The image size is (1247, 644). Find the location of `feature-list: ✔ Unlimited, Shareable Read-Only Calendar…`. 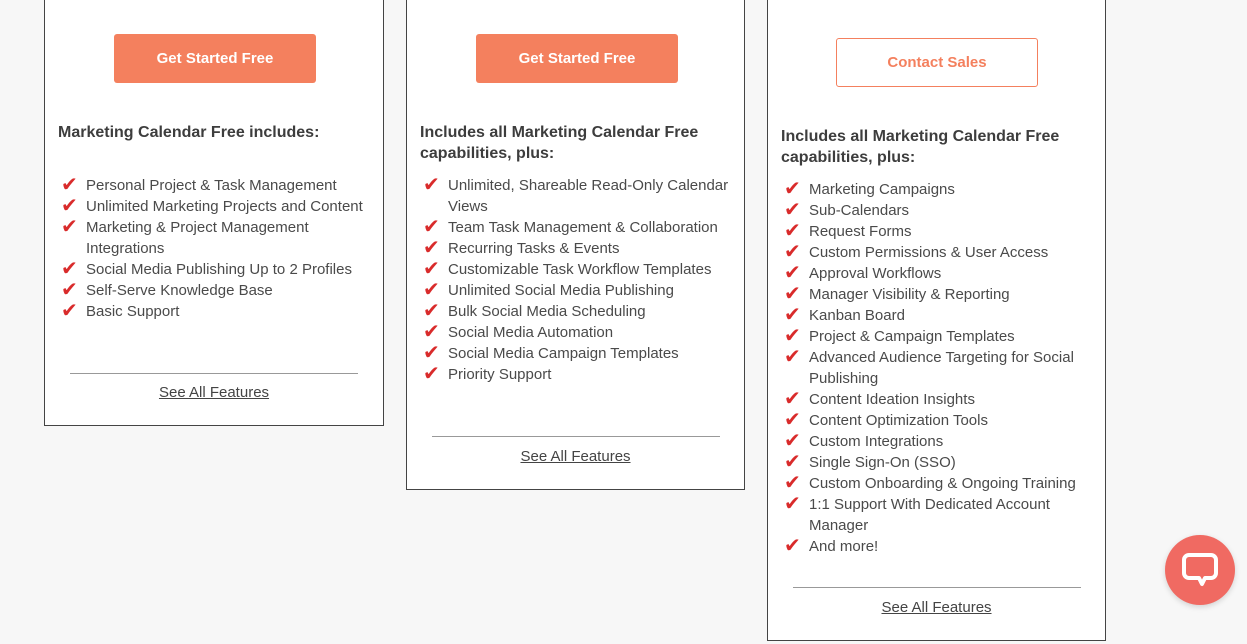

feature-list: ✔ Unlimited, Shareable Read-Only Calendar… is located at coordinates (579, 279).